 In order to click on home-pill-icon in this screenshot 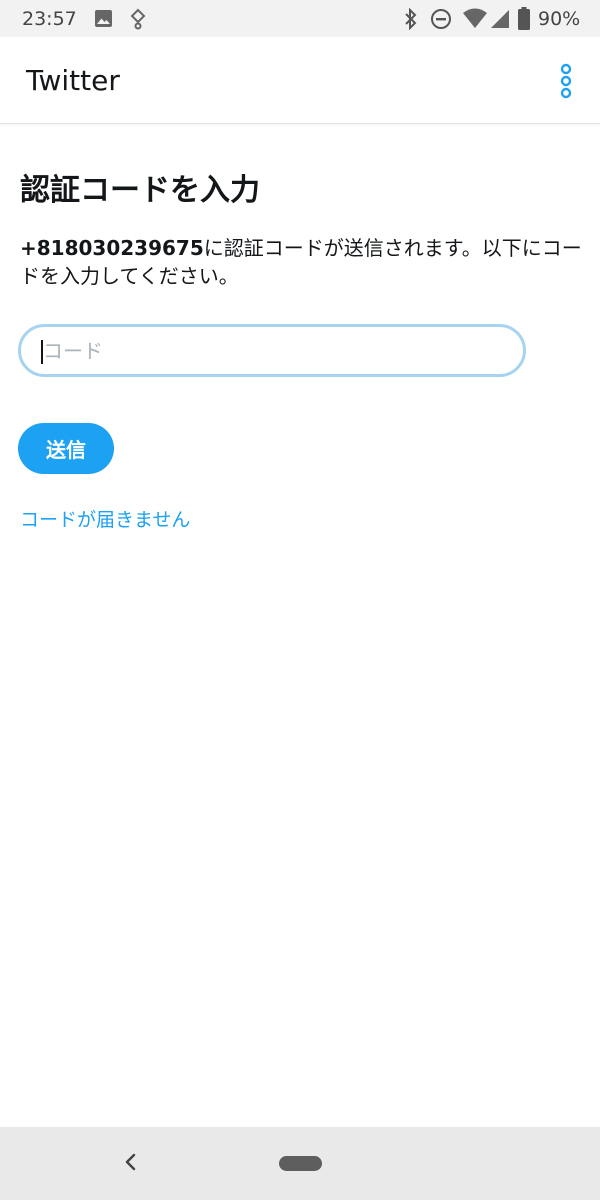, I will do `click(300, 1163)`.